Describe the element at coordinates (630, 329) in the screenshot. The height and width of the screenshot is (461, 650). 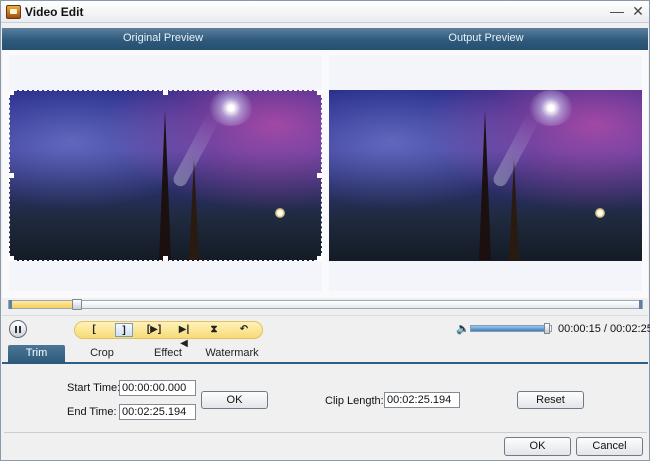
I see `total-time: 00:02:25` at that location.